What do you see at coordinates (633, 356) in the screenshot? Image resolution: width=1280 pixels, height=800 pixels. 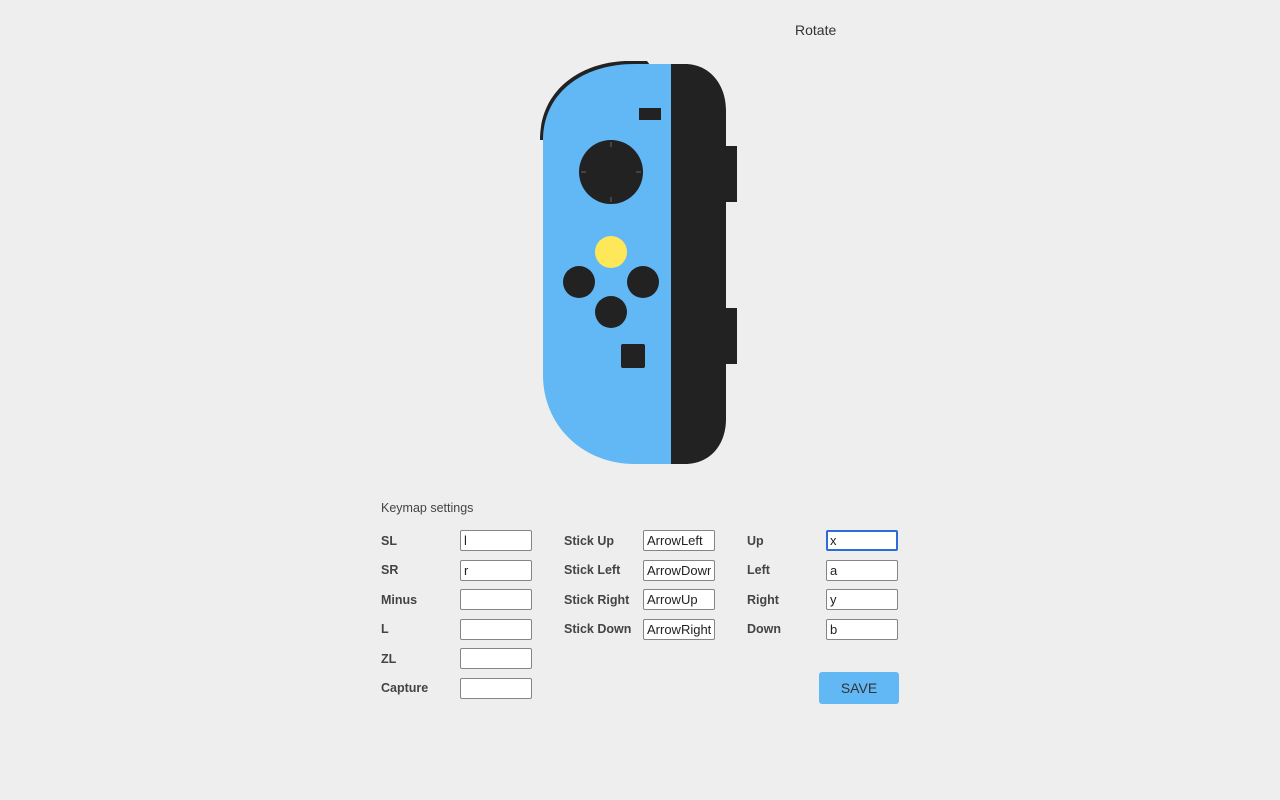 I see `capture-button` at bounding box center [633, 356].